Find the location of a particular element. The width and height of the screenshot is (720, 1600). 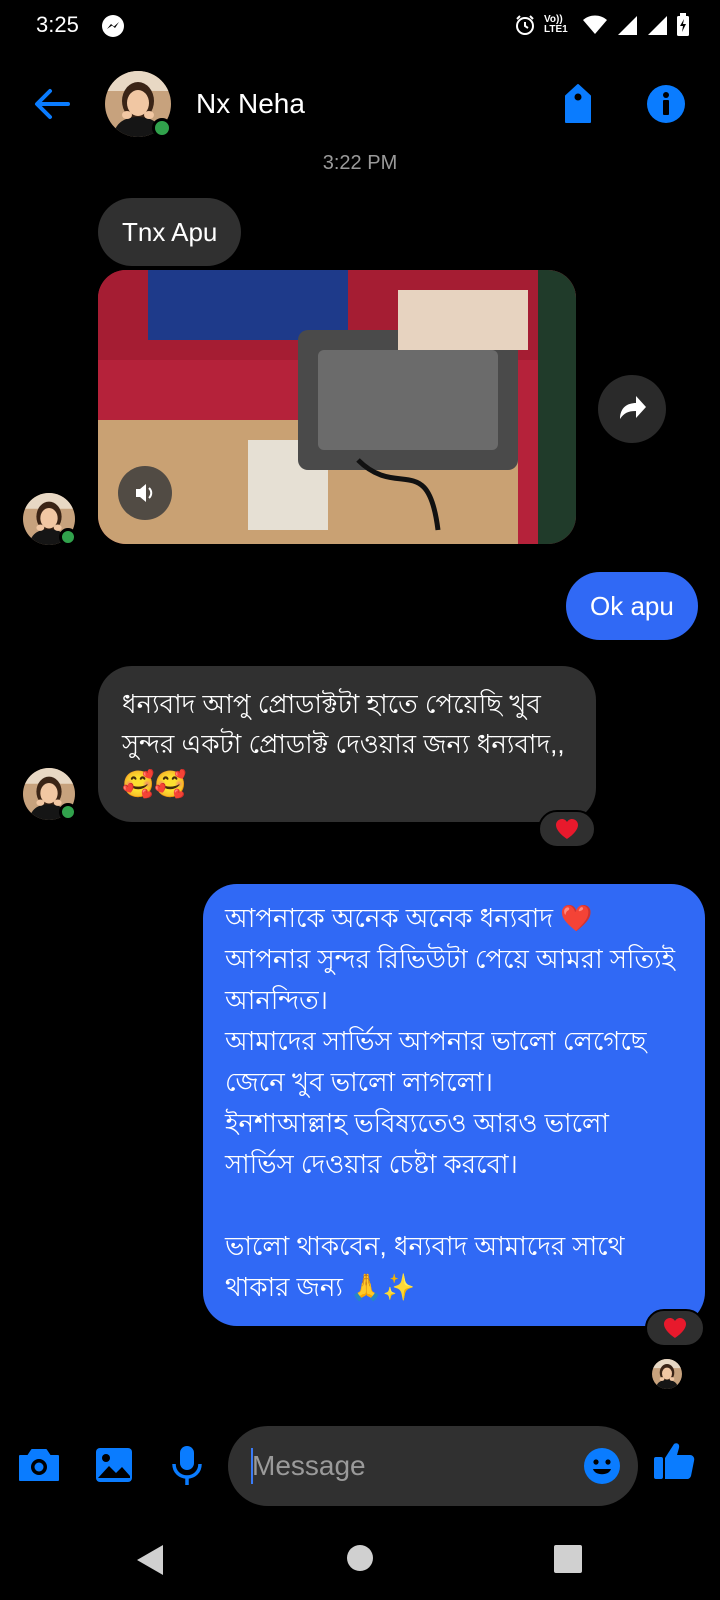

camera-button is located at coordinates (39, 1465).